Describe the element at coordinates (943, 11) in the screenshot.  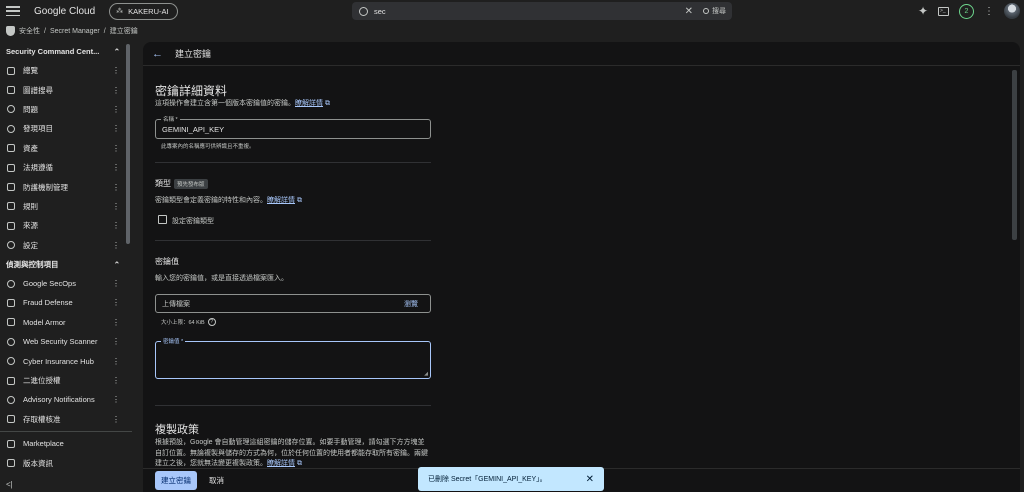
I see `cloud-shell-icon: >_` at that location.